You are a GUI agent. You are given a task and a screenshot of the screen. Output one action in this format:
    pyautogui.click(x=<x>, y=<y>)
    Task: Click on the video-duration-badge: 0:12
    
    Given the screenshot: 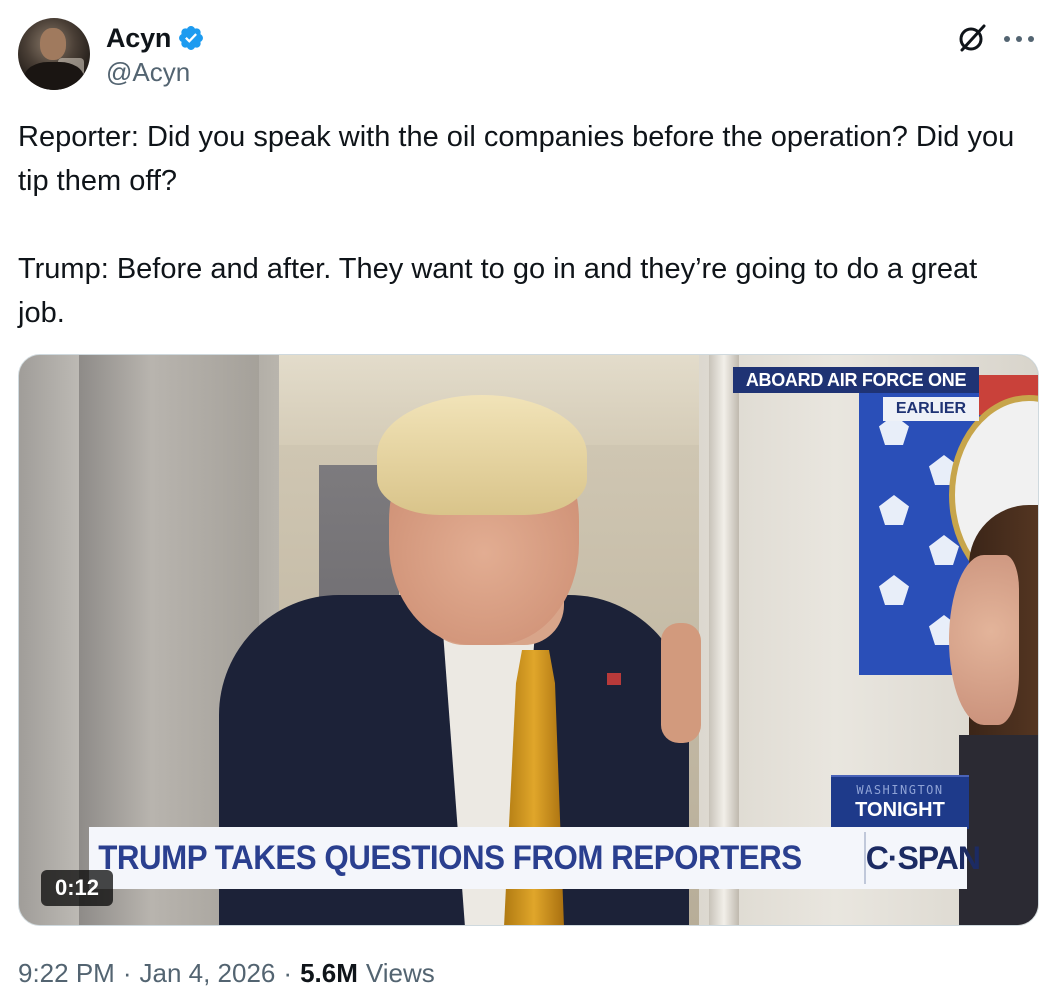 What is the action you would take?
    pyautogui.click(x=77, y=888)
    